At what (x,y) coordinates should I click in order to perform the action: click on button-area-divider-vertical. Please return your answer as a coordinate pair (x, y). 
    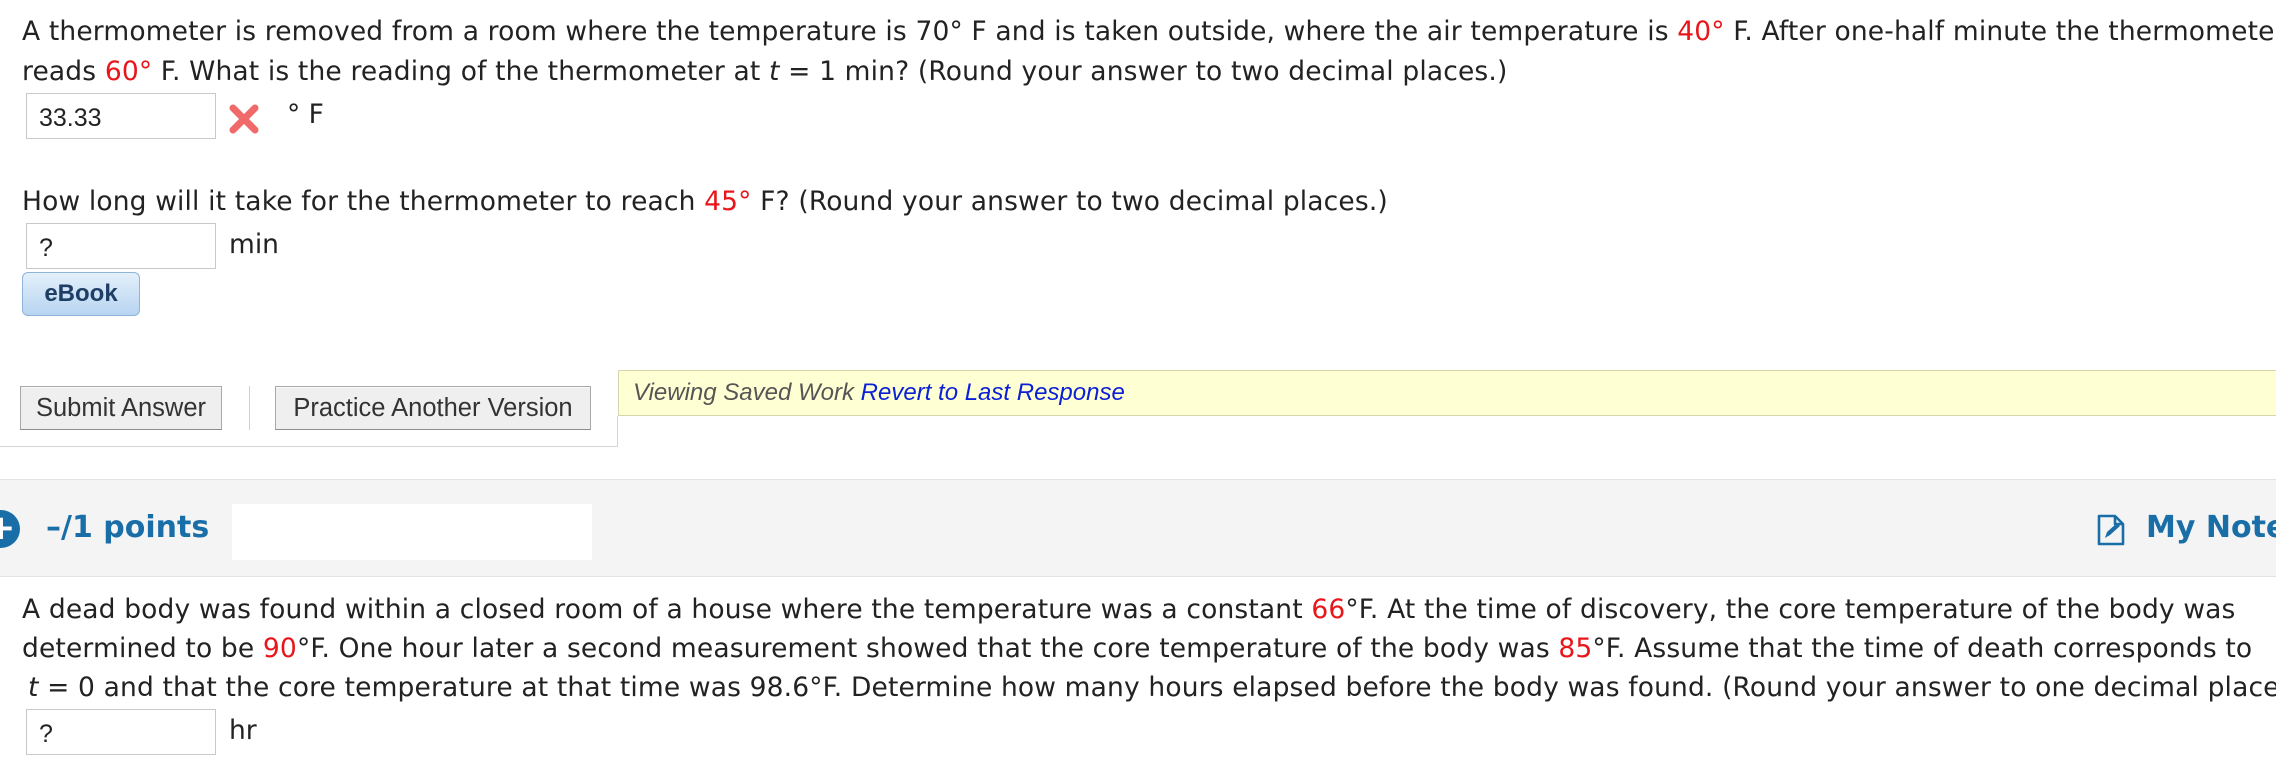
    Looking at the image, I should click on (617, 431).